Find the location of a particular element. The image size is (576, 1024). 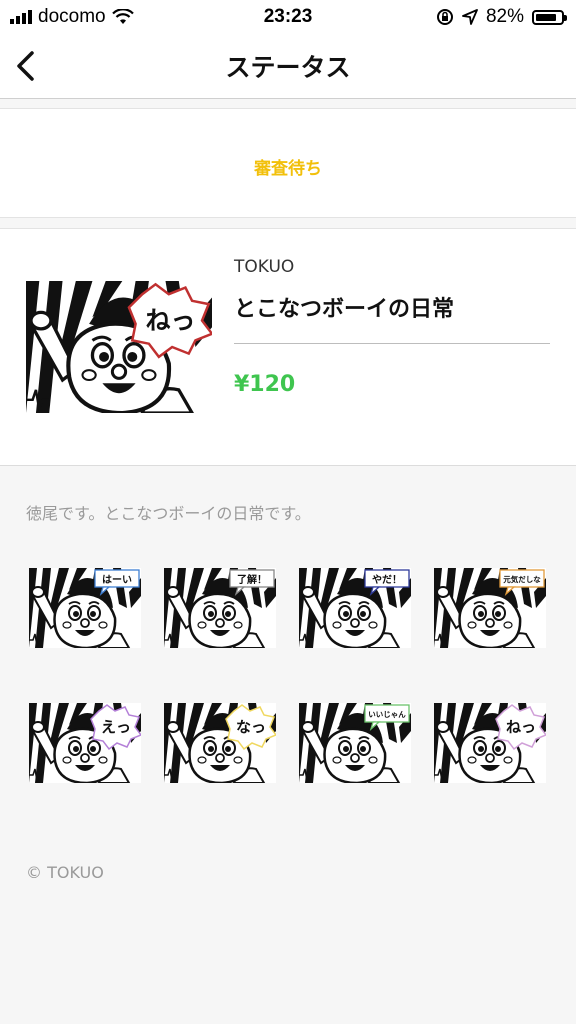

sticker-thumbnail: やだ！ is located at coordinates (355, 608).